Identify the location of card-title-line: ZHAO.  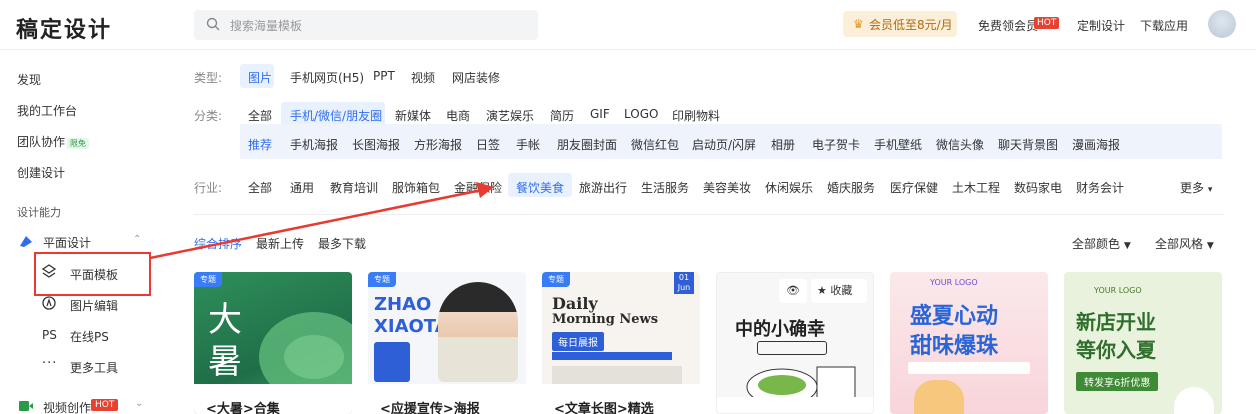
(403, 304).